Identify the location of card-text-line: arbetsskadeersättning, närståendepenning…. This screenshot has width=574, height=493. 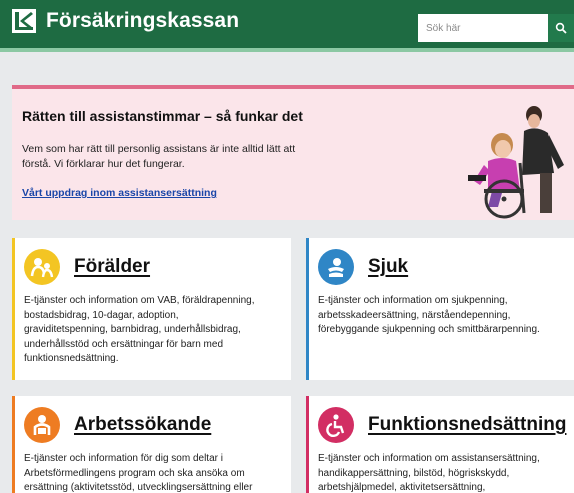
(414, 315).